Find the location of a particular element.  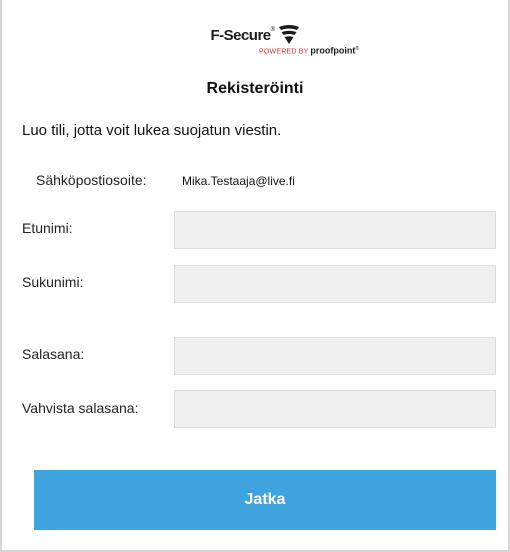

fsecure-logo: F-Secure® is located at coordinates (254, 35).